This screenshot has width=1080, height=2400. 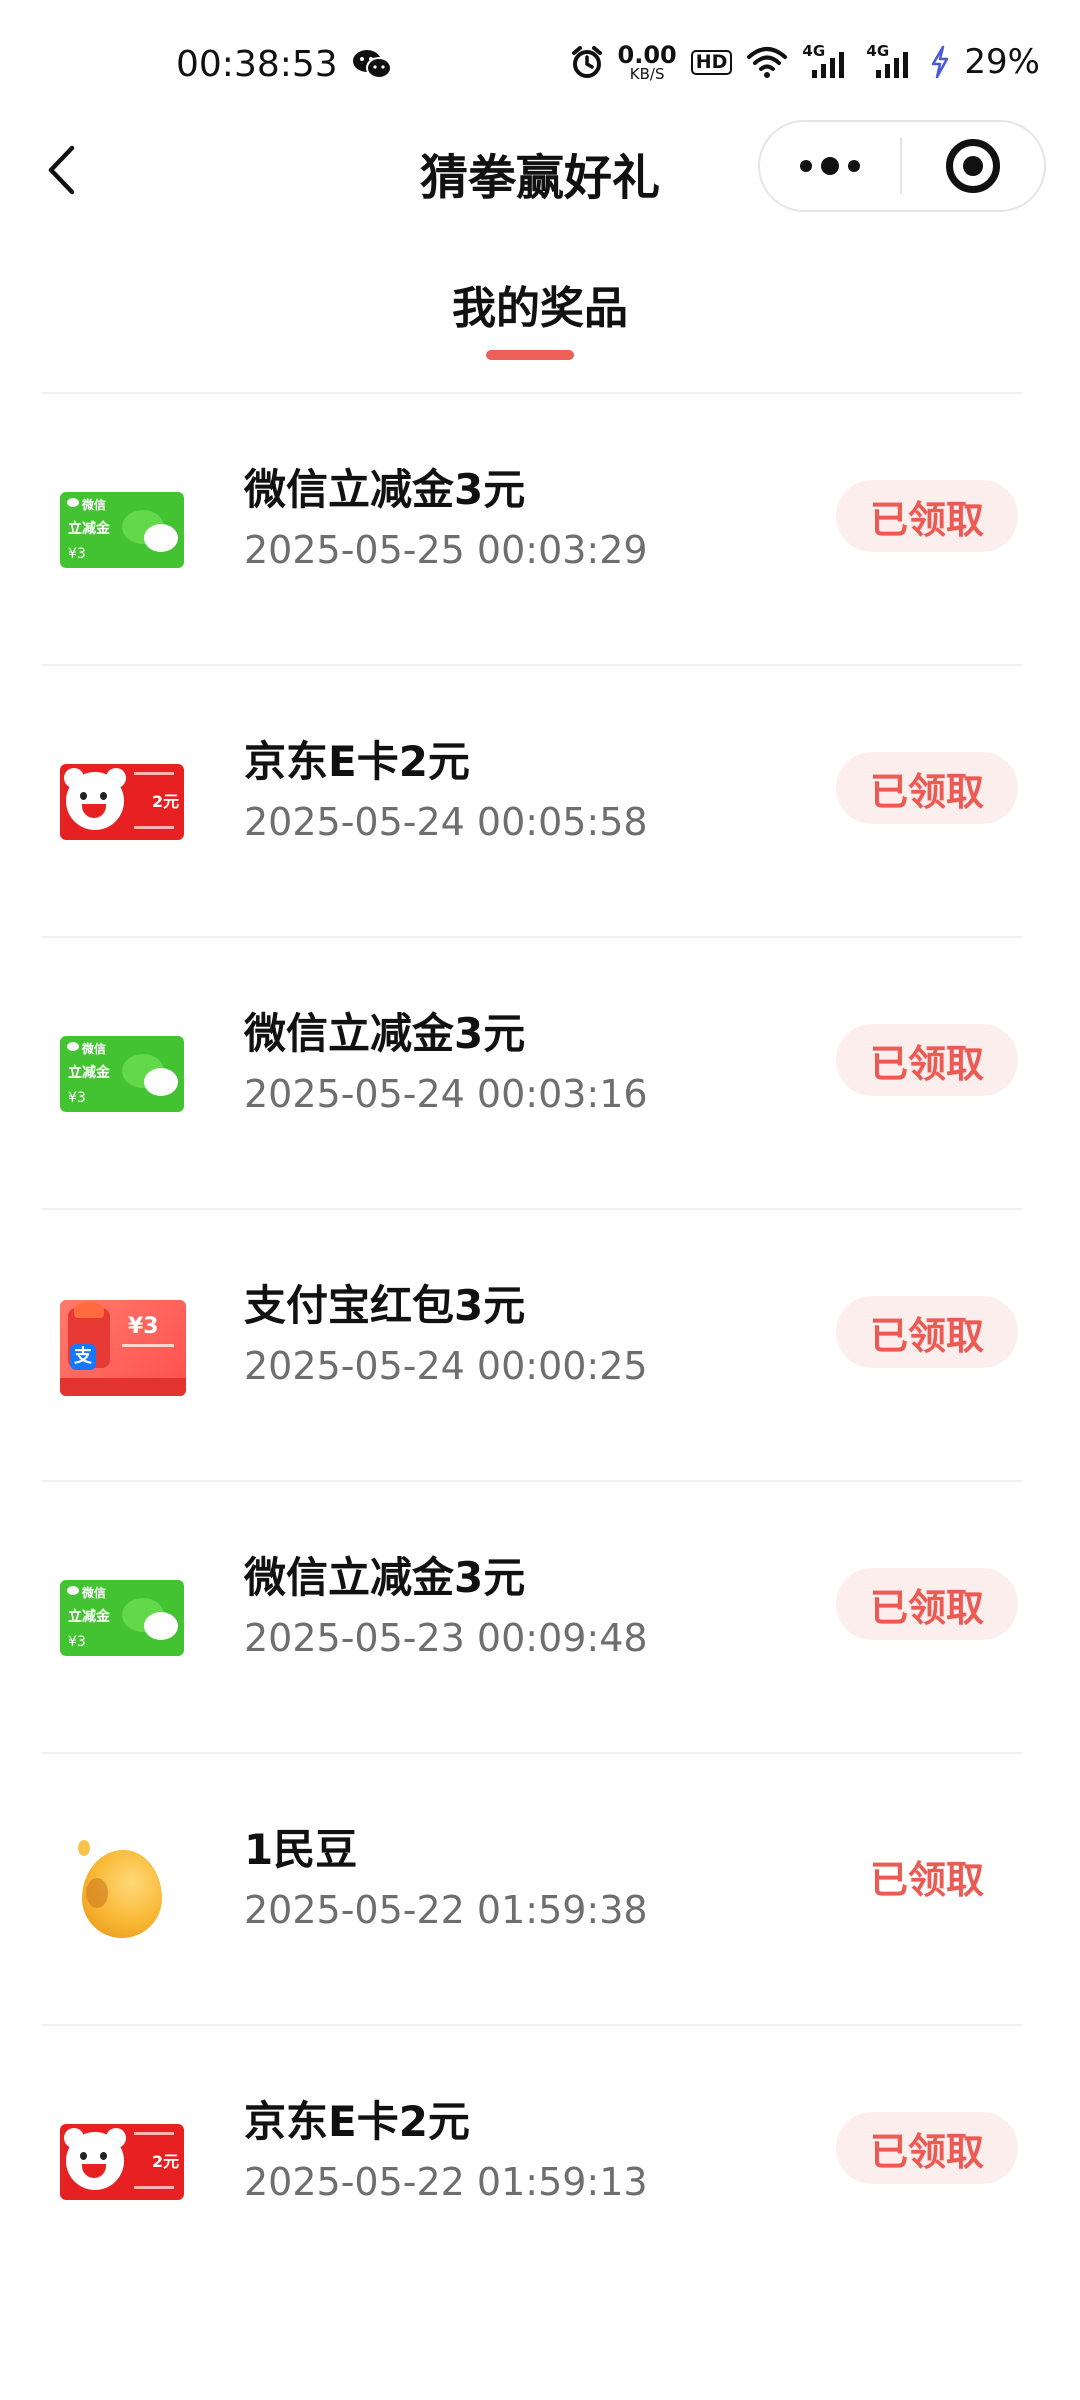 I want to click on list-item: 2元 京东E卡2元 2025-05-22 01:59:13 已领取, so click(x=532, y=2160).